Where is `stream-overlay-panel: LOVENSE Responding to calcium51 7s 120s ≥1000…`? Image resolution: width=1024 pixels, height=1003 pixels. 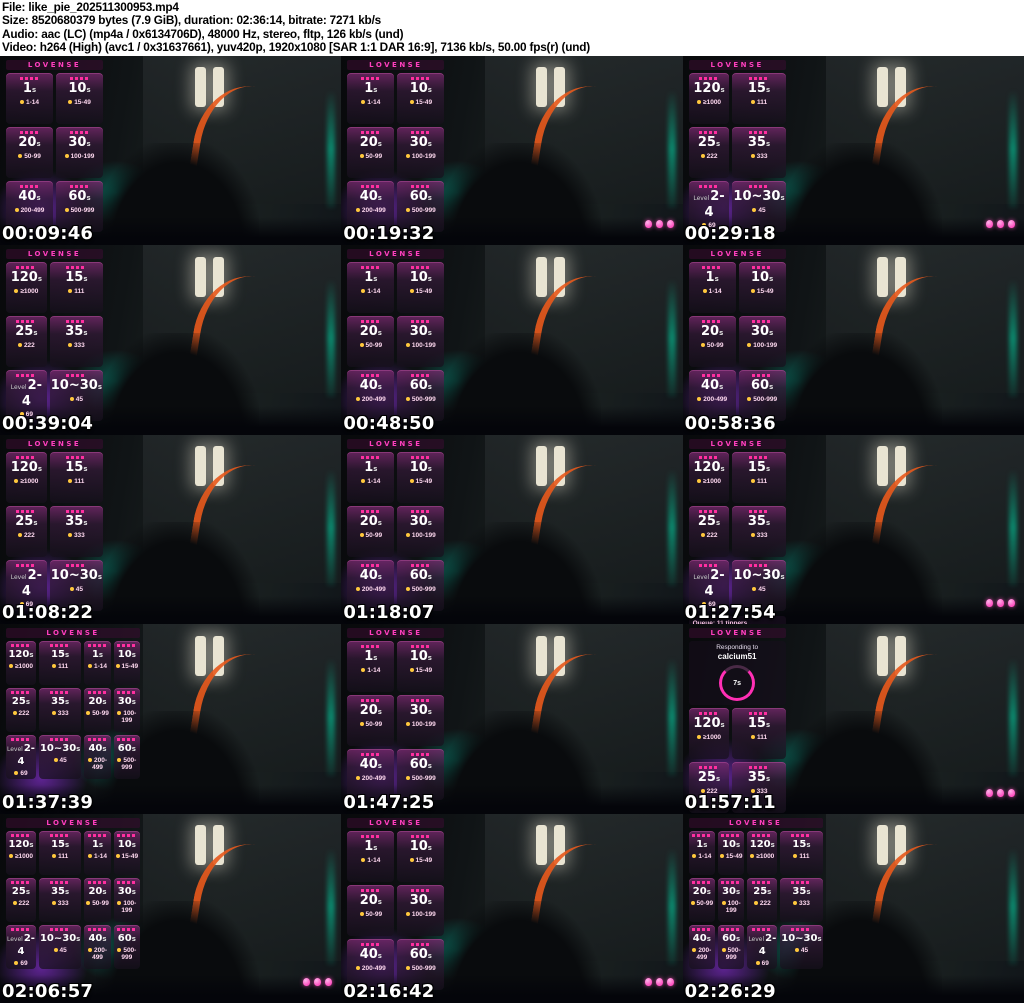 stream-overlay-panel: LOVENSE Responding to calcium51 7s 120s ≥1000… is located at coordinates (737, 721).